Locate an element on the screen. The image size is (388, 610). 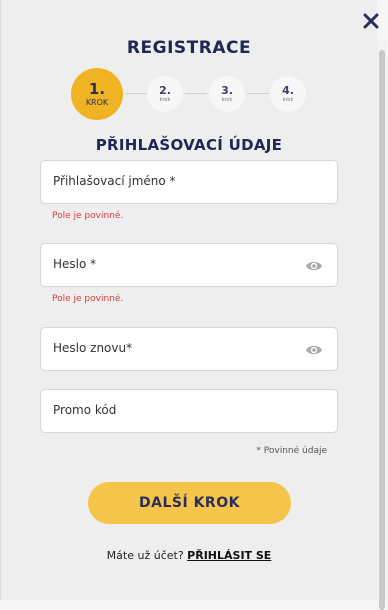
password-repeat-placeholder: Heslo znovu* is located at coordinates (93, 348).